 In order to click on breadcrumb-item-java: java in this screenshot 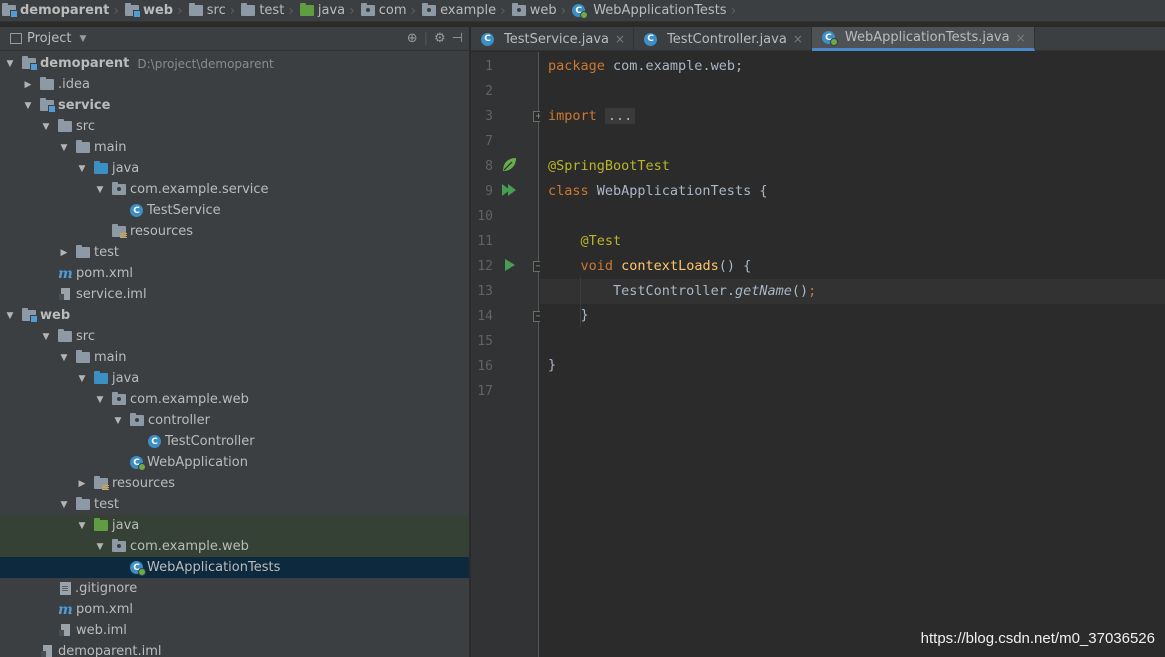, I will do `click(322, 10)`.